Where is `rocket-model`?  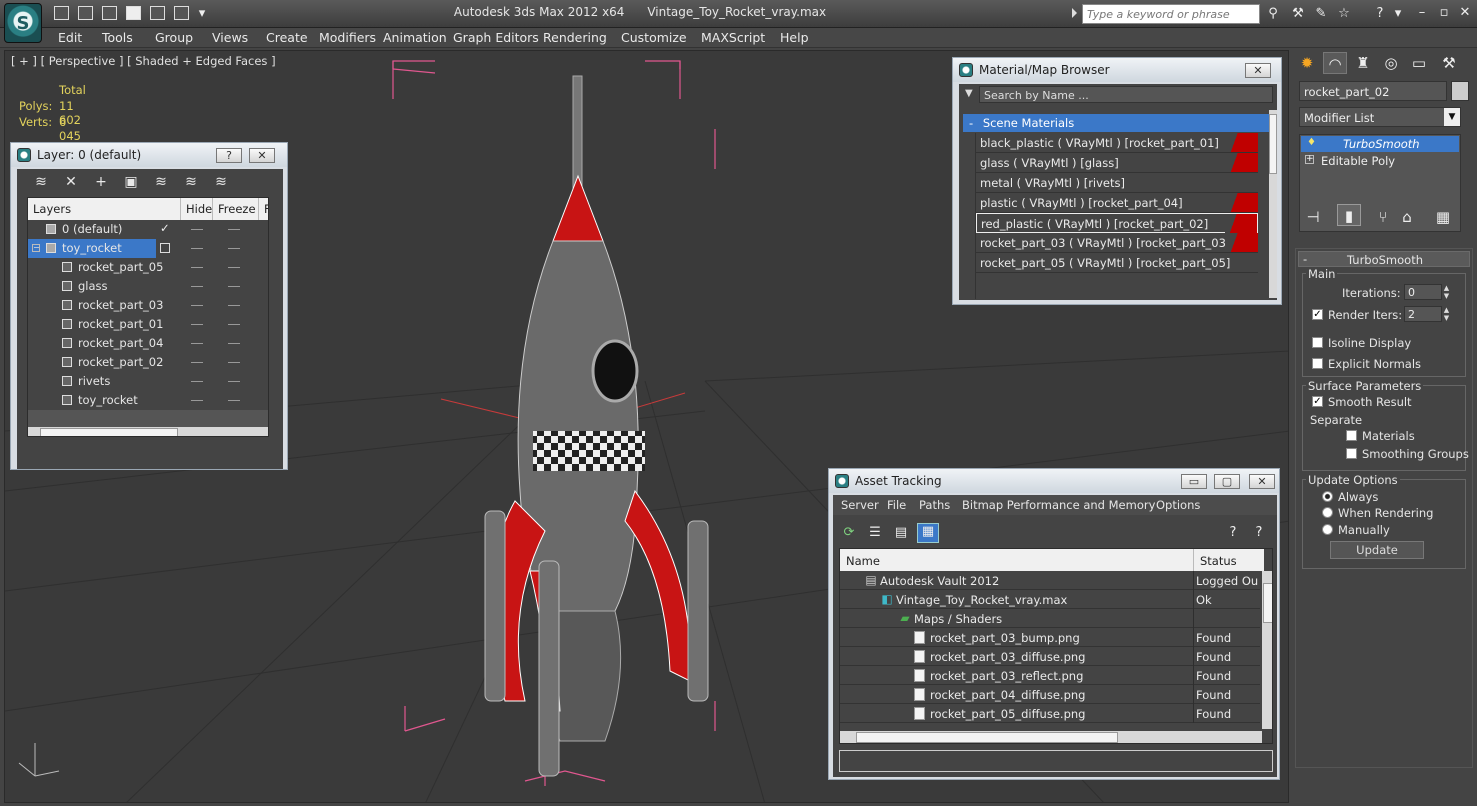 rocket-model is located at coordinates (596, 426).